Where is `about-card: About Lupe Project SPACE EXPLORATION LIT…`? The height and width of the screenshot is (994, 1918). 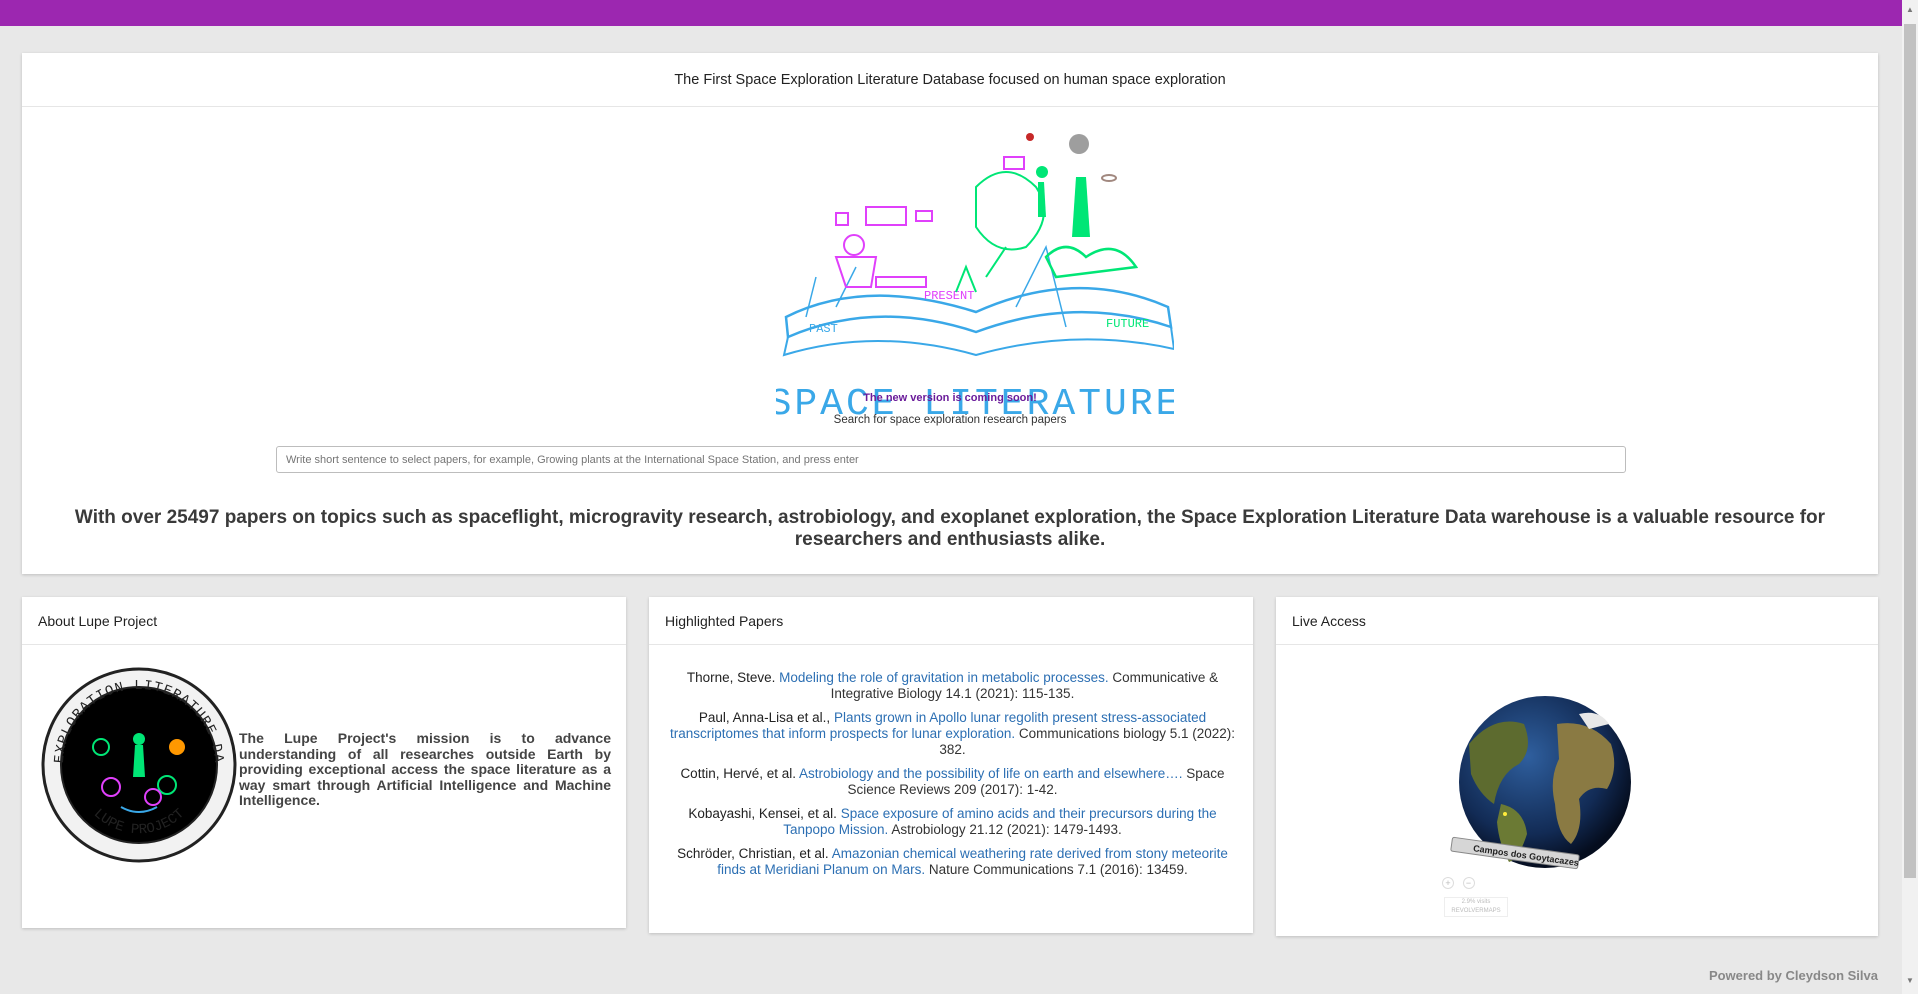
about-card: About Lupe Project SPACE EXPLORATION LIT… is located at coordinates (324, 762).